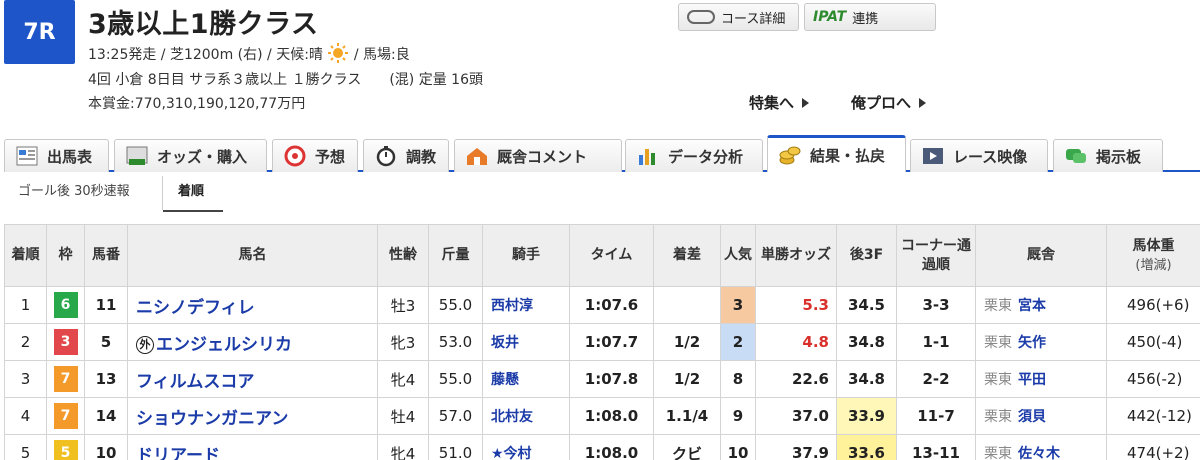 The height and width of the screenshot is (460, 1200). What do you see at coordinates (936, 305) in the screenshot?
I see `corner-cell: 3-3` at bounding box center [936, 305].